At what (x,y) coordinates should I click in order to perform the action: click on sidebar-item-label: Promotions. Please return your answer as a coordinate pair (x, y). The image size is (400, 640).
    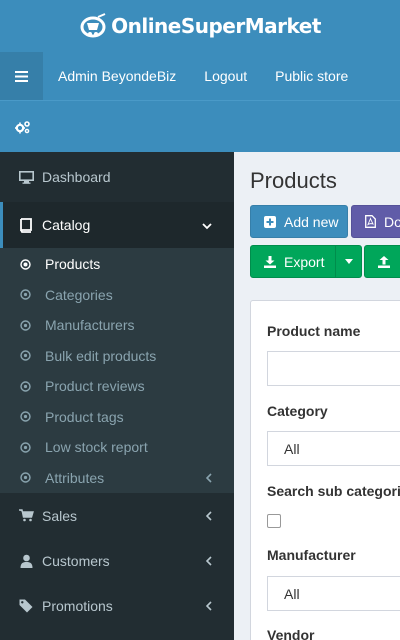
    Looking at the image, I should click on (77, 605).